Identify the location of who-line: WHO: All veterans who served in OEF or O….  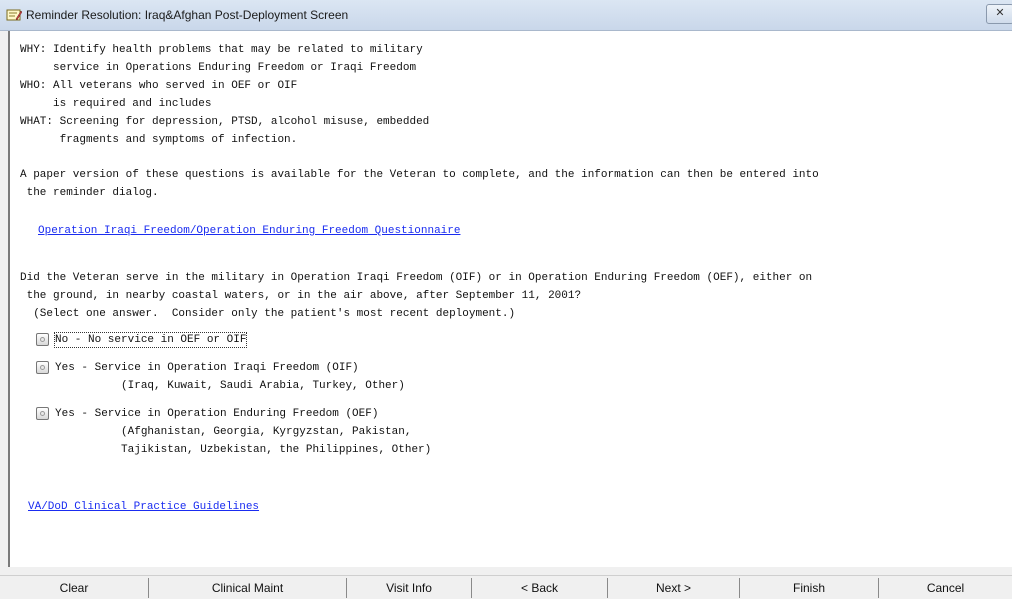
(159, 86).